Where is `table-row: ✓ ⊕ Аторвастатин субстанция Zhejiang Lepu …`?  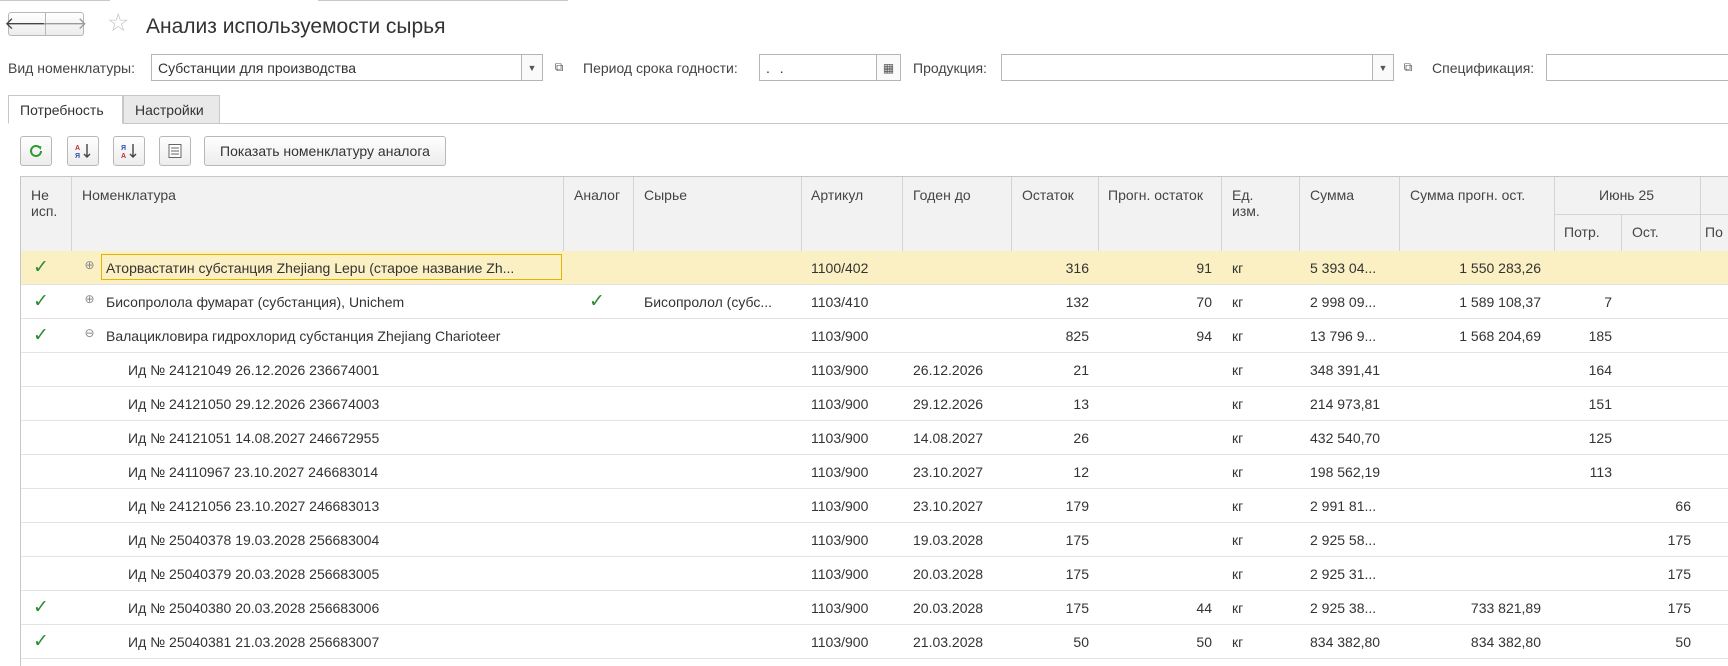
table-row: ✓ ⊕ Аторвастатин субстанция Zhejiang Lepu … is located at coordinates (874, 268).